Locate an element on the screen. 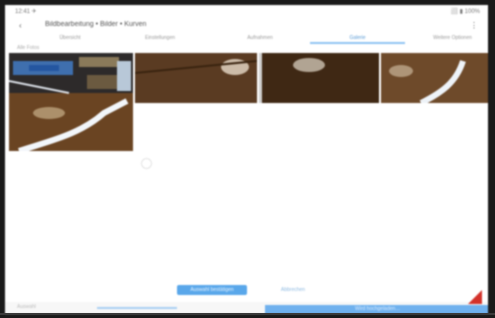 This screenshot has height=318, width=495. page-title: Bildbearbeitung • Bilder • Kurven is located at coordinates (96, 24).